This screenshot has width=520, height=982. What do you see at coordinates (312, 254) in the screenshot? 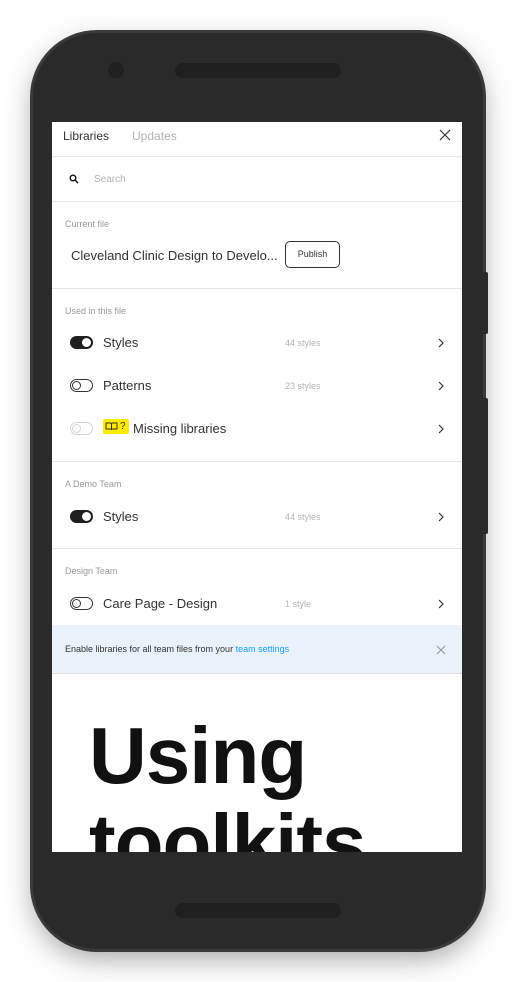
I see `publish-button: Publish` at bounding box center [312, 254].